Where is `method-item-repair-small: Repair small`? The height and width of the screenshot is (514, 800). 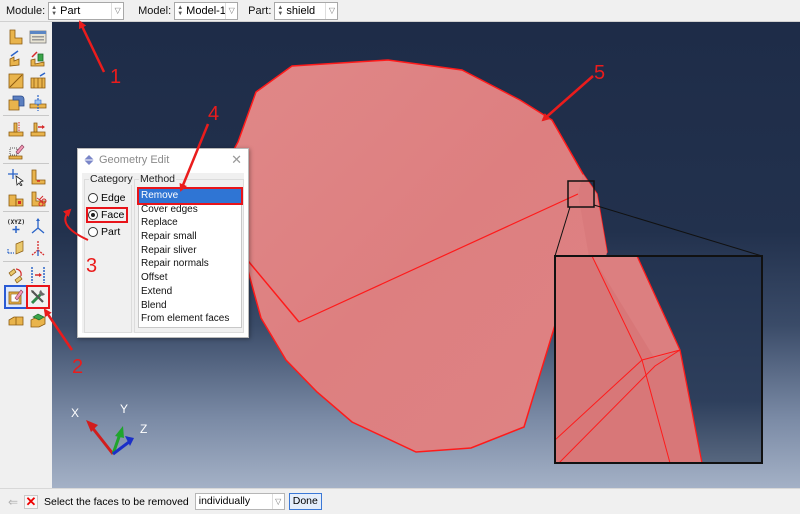
method-item-repair-small: Repair small is located at coordinates (190, 237).